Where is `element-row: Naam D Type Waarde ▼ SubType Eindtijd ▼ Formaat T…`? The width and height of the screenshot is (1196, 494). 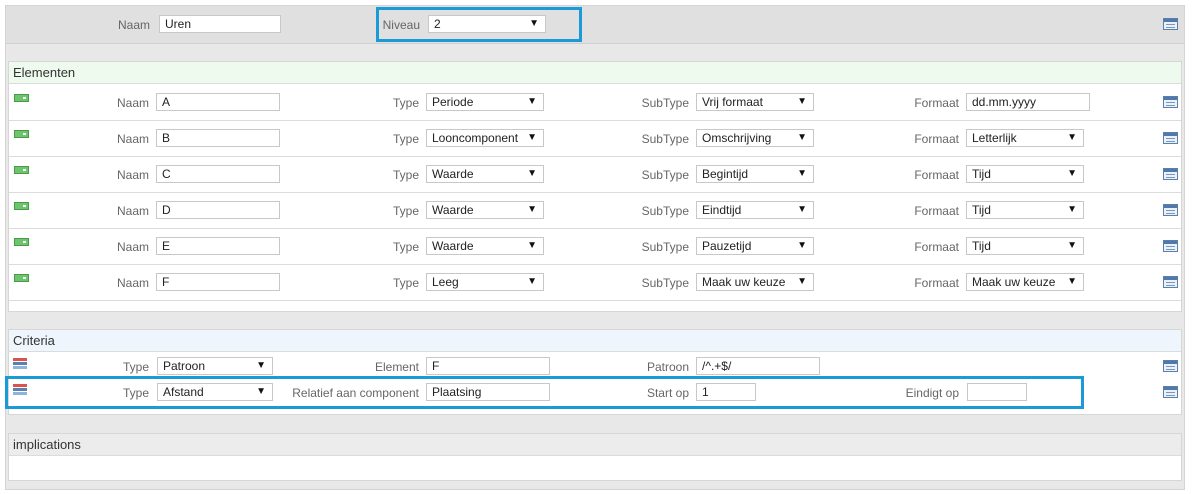
element-row: Naam D Type Waarde ▼ SubType Eindtijd ▼ Formaat T… is located at coordinates (595, 211).